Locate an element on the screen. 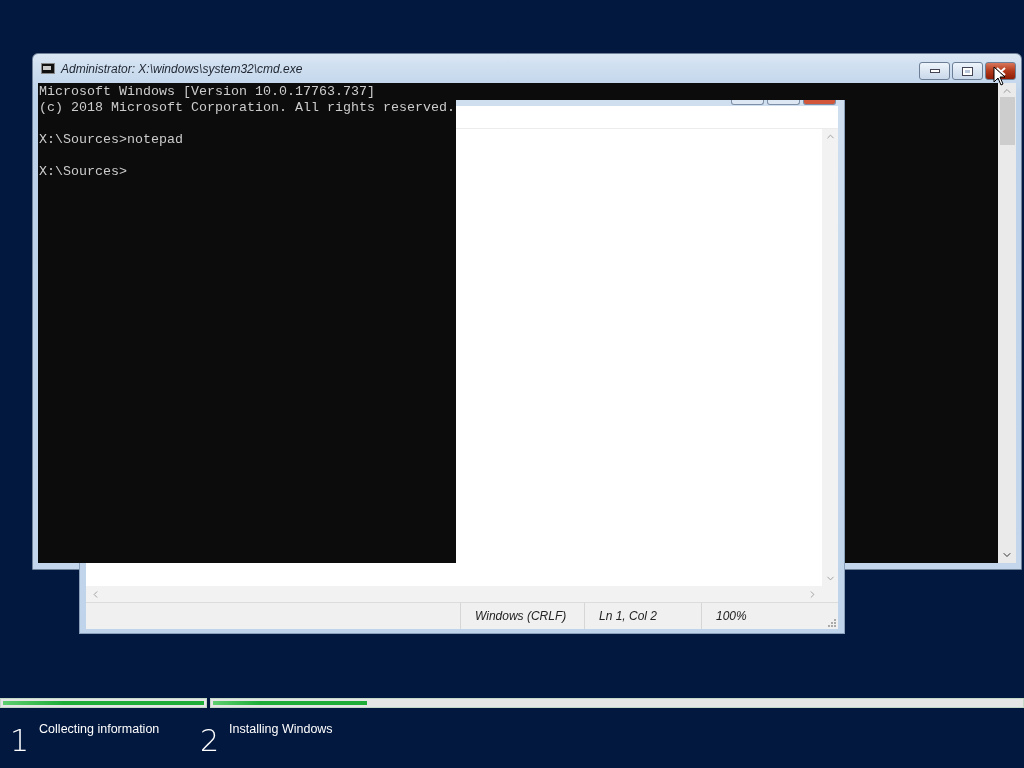 The height and width of the screenshot is (768, 1024). step-label: Installing Windows is located at coordinates (281, 729).